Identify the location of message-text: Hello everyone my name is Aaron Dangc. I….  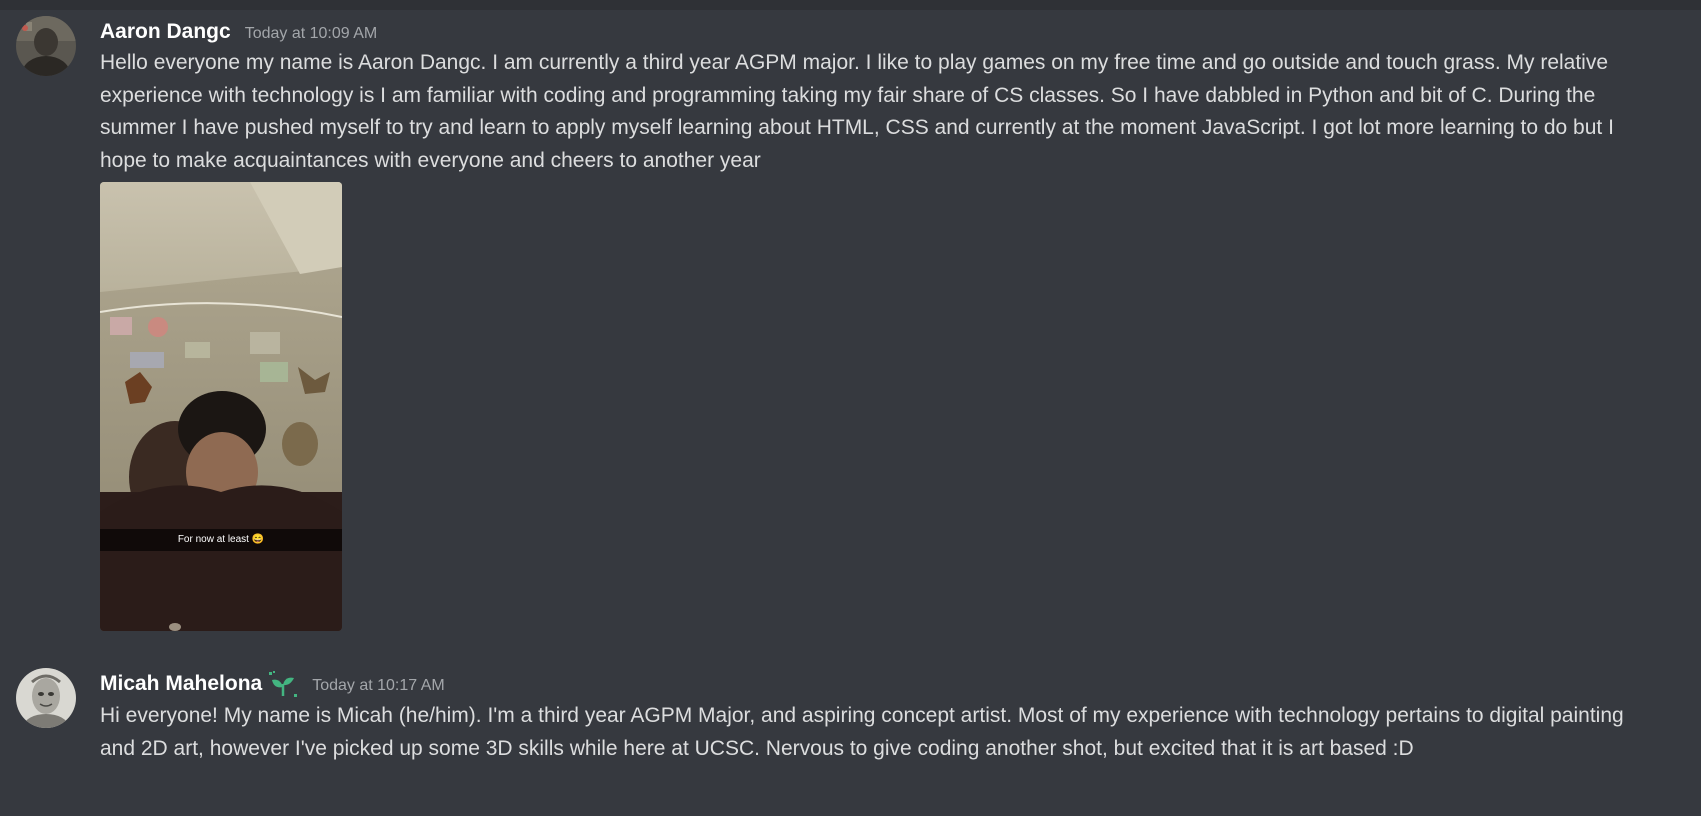
(857, 111).